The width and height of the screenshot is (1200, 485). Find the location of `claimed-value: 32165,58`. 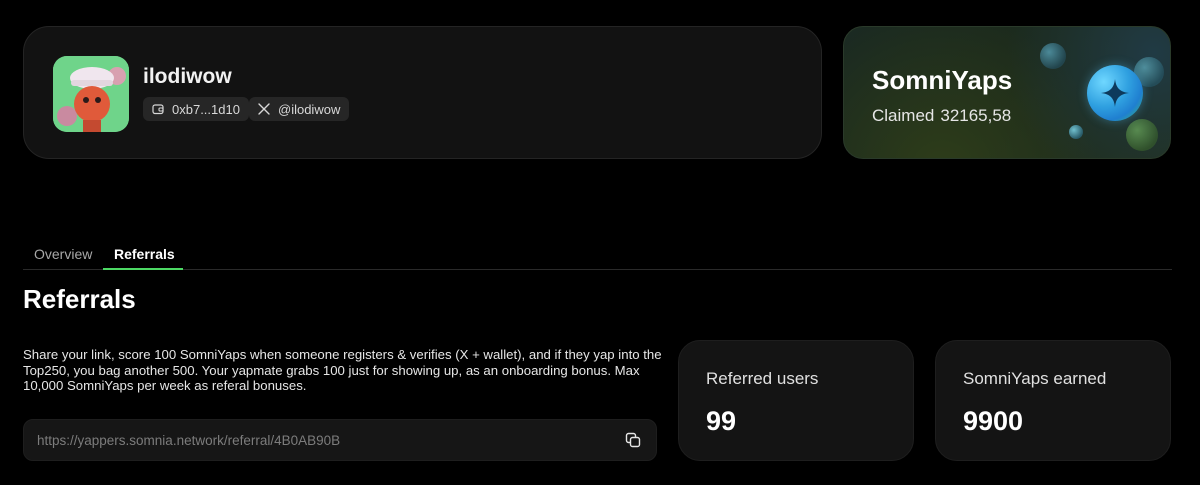

claimed-value: 32165,58 is located at coordinates (976, 115).